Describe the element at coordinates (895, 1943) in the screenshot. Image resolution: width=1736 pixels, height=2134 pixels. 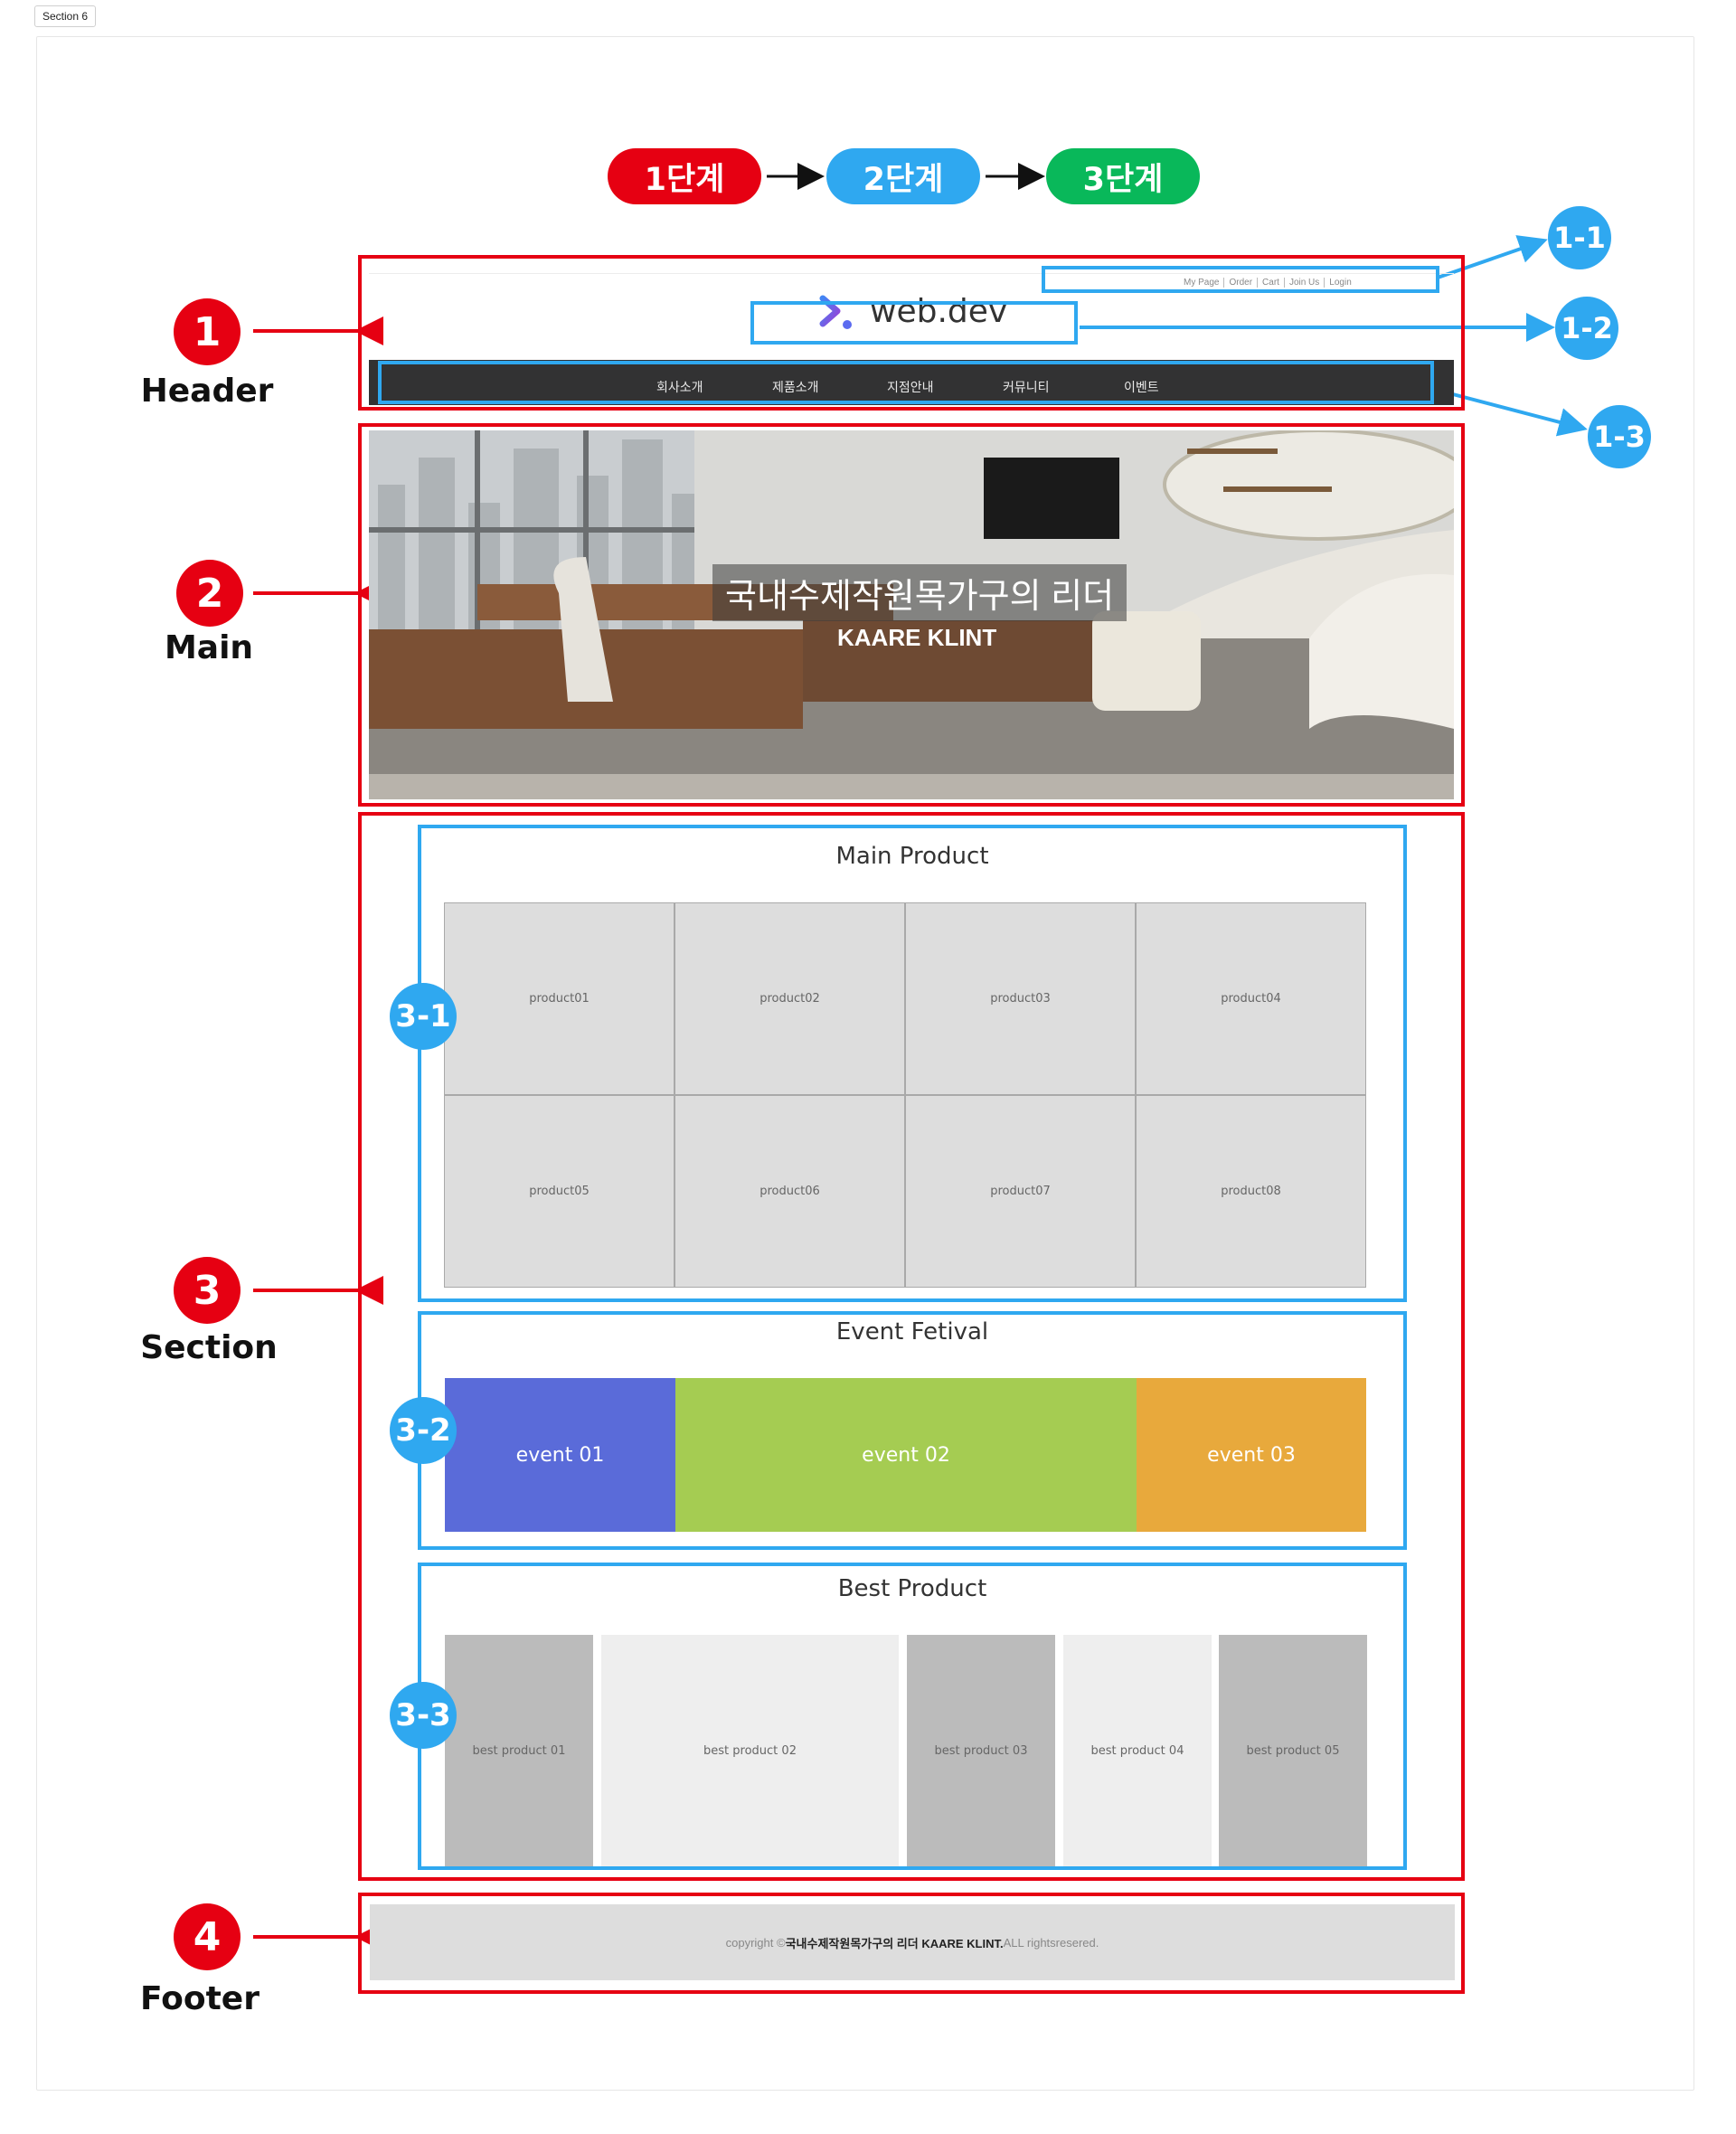
I see `footer-copyright-brand: 국내수제작원목가구의 리더 KAARE KLINT.` at that location.